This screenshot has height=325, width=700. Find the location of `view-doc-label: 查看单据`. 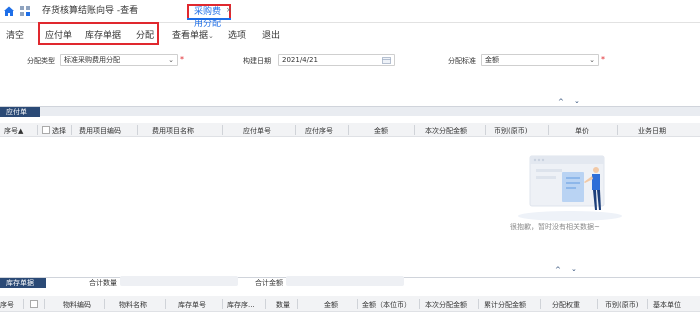

view-doc-label: 查看单据 is located at coordinates (190, 36).